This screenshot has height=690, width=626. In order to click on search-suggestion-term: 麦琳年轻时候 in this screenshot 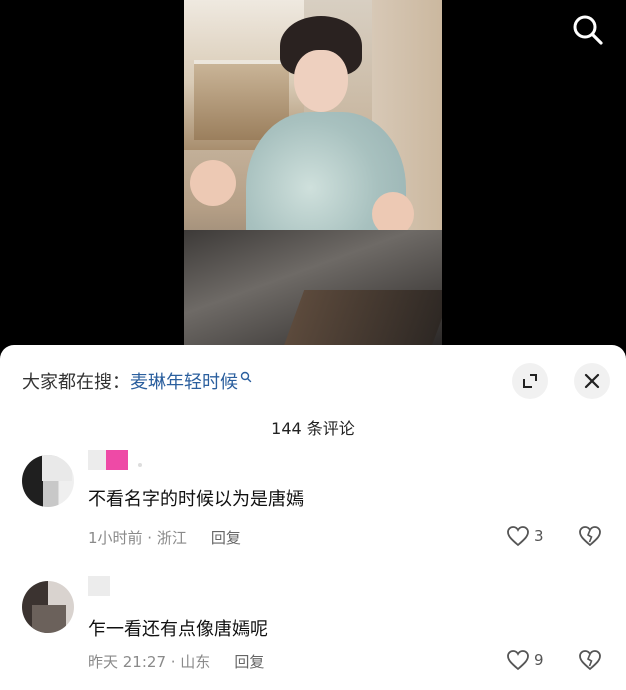, I will do `click(184, 381)`.